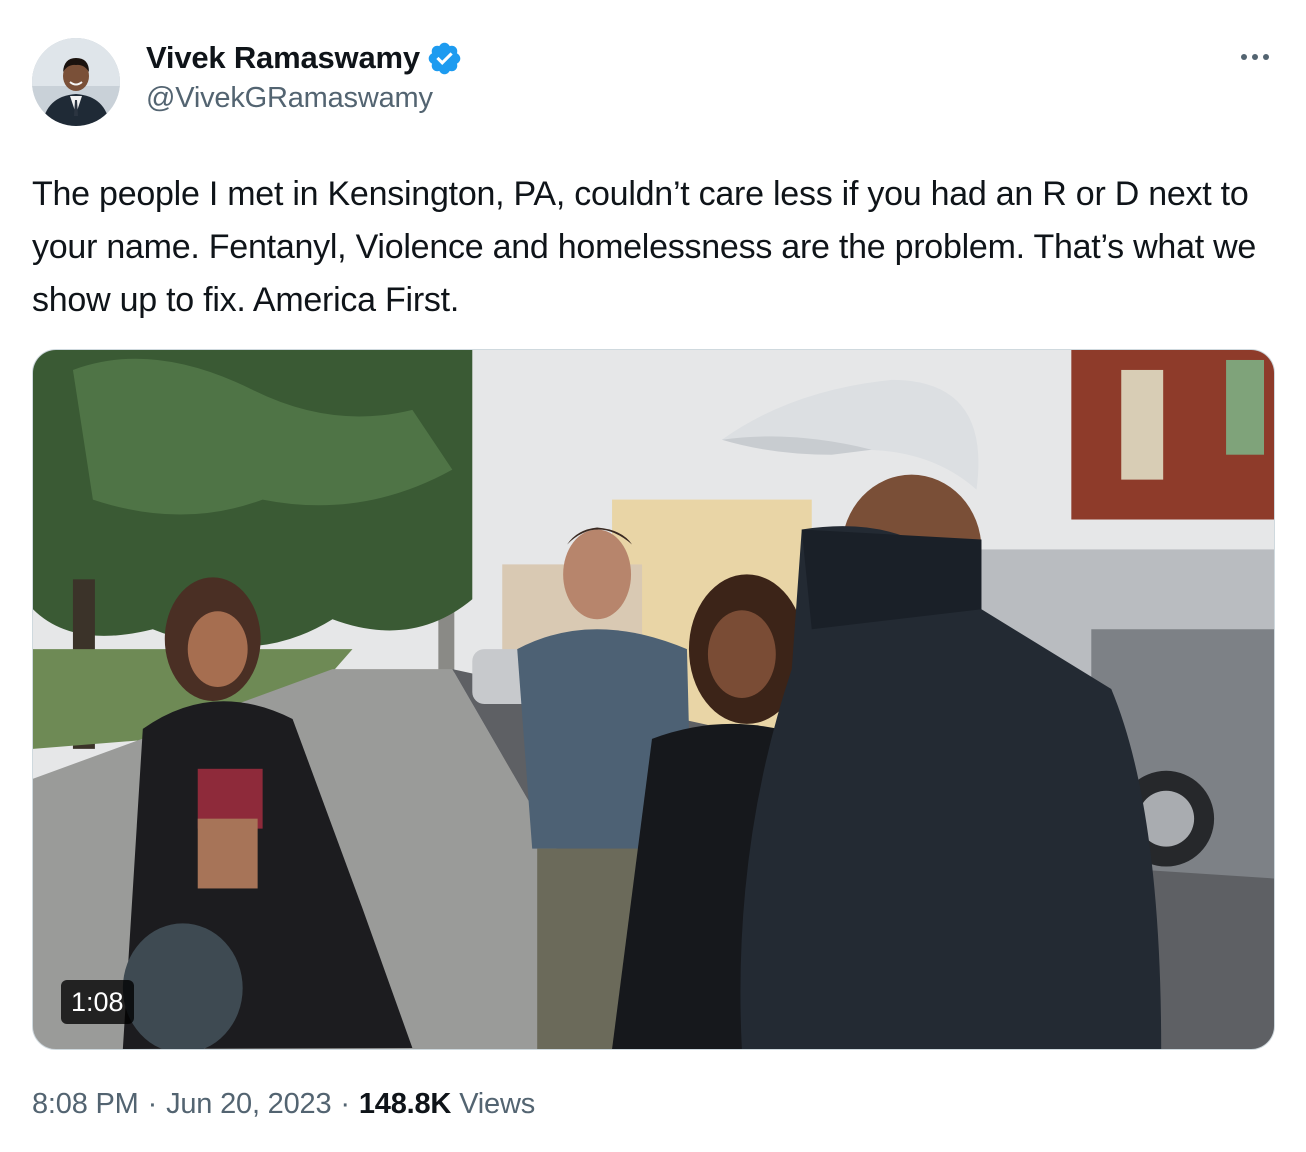 The height and width of the screenshot is (1152, 1306). I want to click on verified-badge-icon, so click(444, 58).